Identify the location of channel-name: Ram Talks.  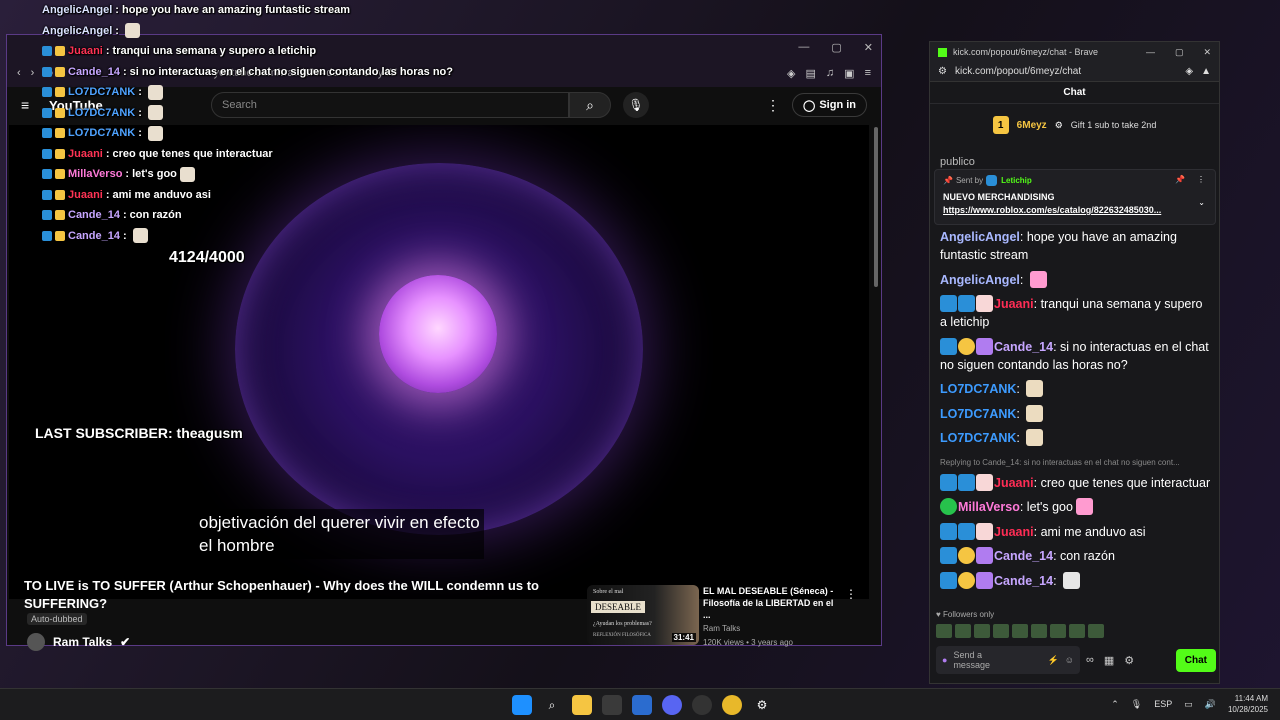
(82, 642).